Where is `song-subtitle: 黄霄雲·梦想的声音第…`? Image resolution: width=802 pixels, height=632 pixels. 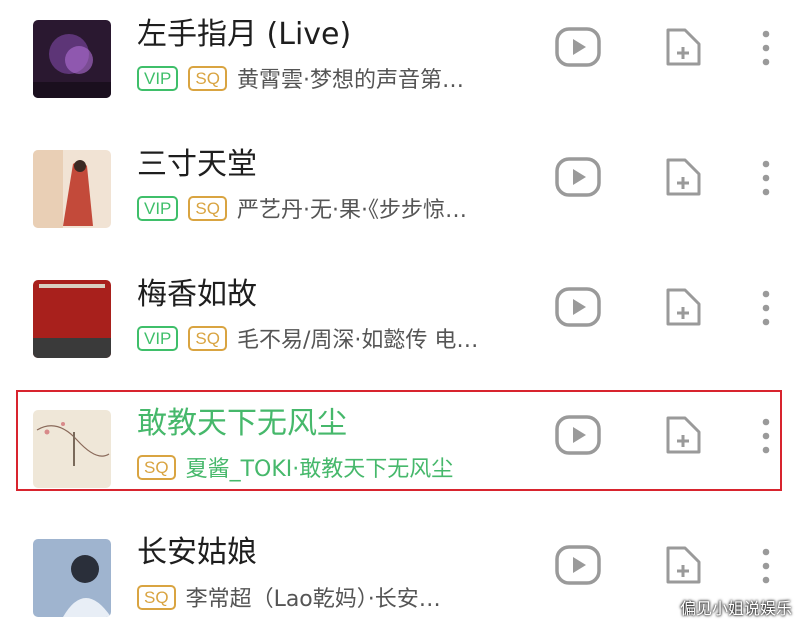
song-subtitle: 黄霄雲·梦想的声音第… is located at coordinates (350, 80).